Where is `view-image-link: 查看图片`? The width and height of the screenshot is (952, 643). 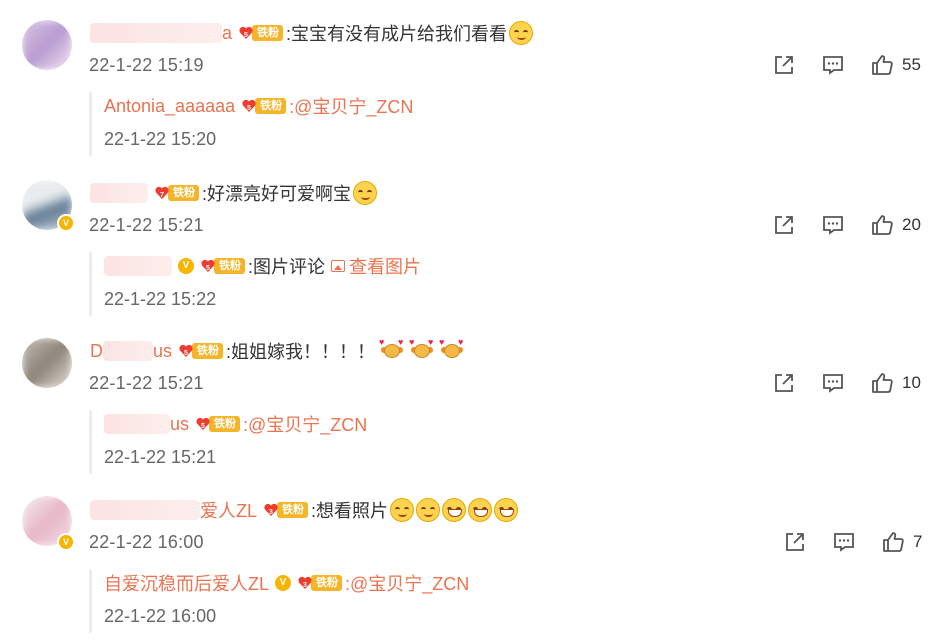
view-image-link: 查看图片 is located at coordinates (373, 266).